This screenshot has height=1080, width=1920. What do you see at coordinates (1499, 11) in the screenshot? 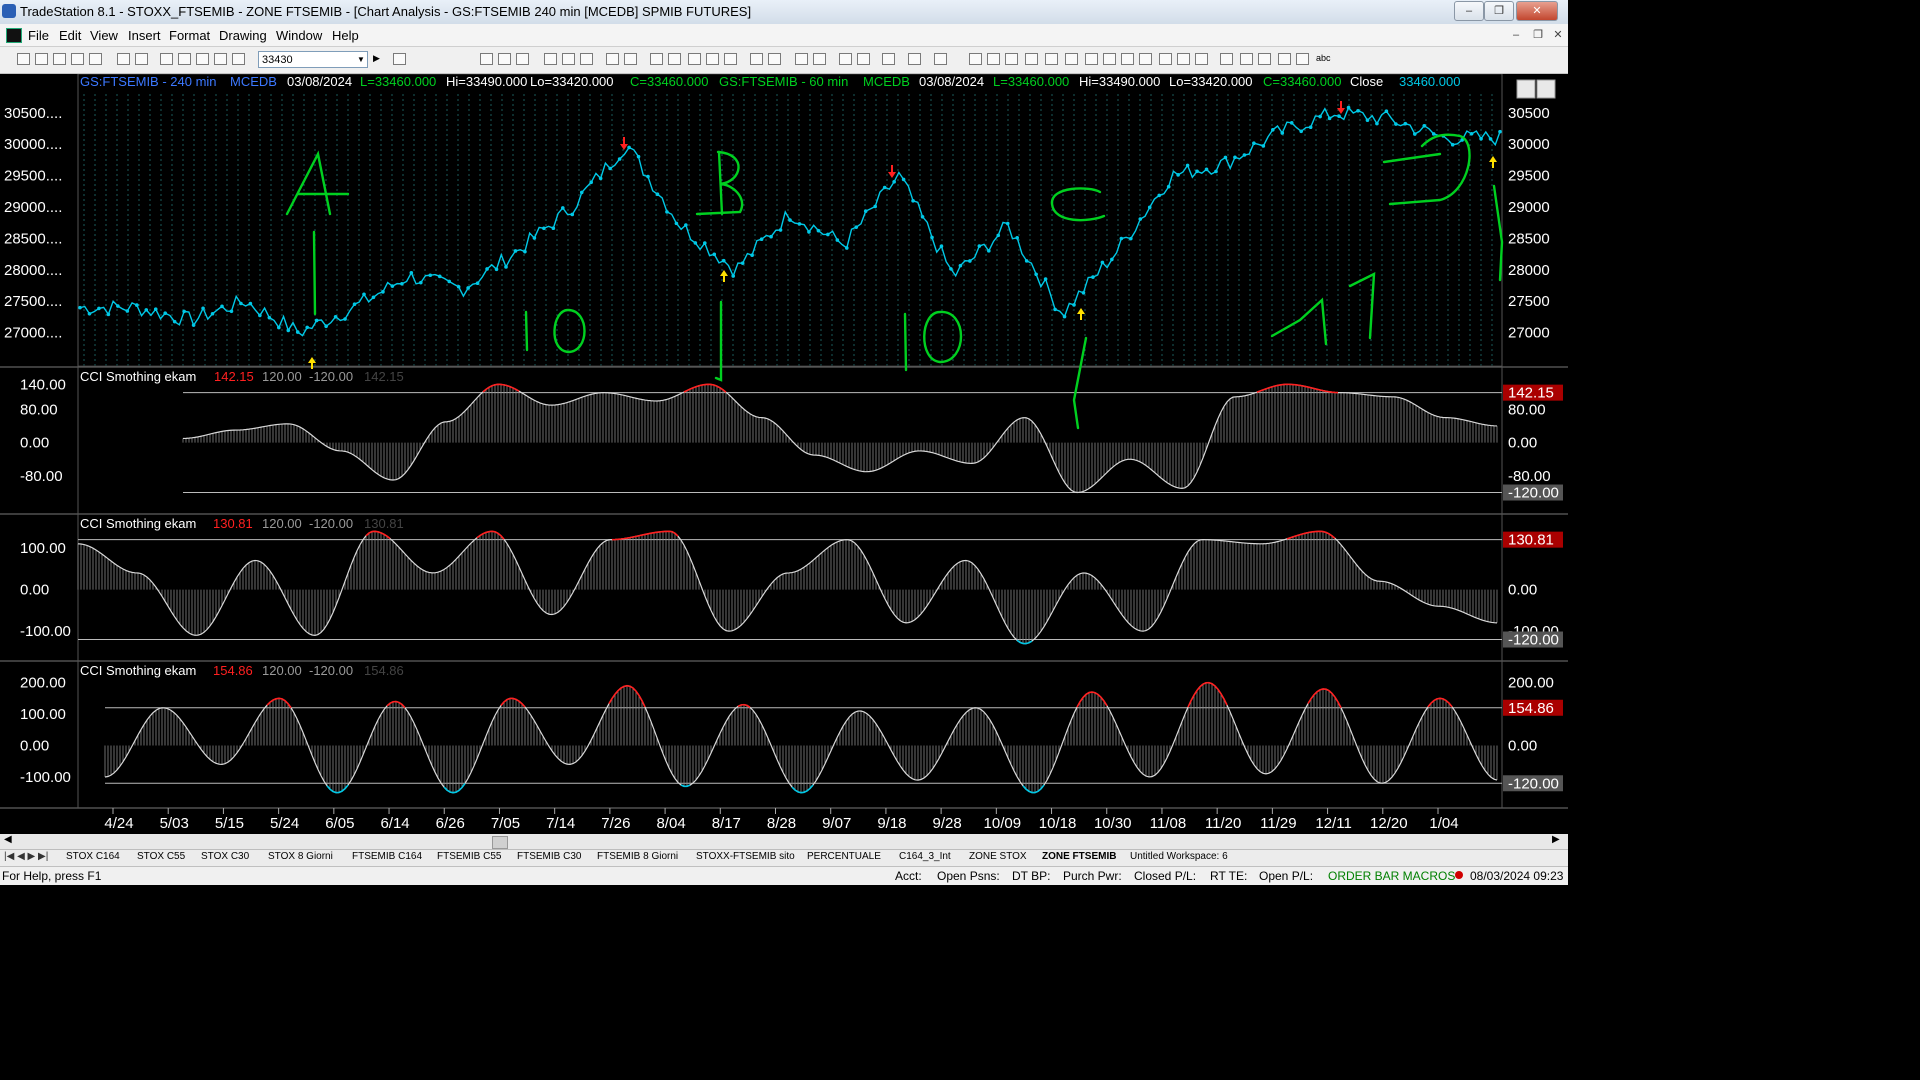
I see `maximize-button: ❐` at bounding box center [1499, 11].